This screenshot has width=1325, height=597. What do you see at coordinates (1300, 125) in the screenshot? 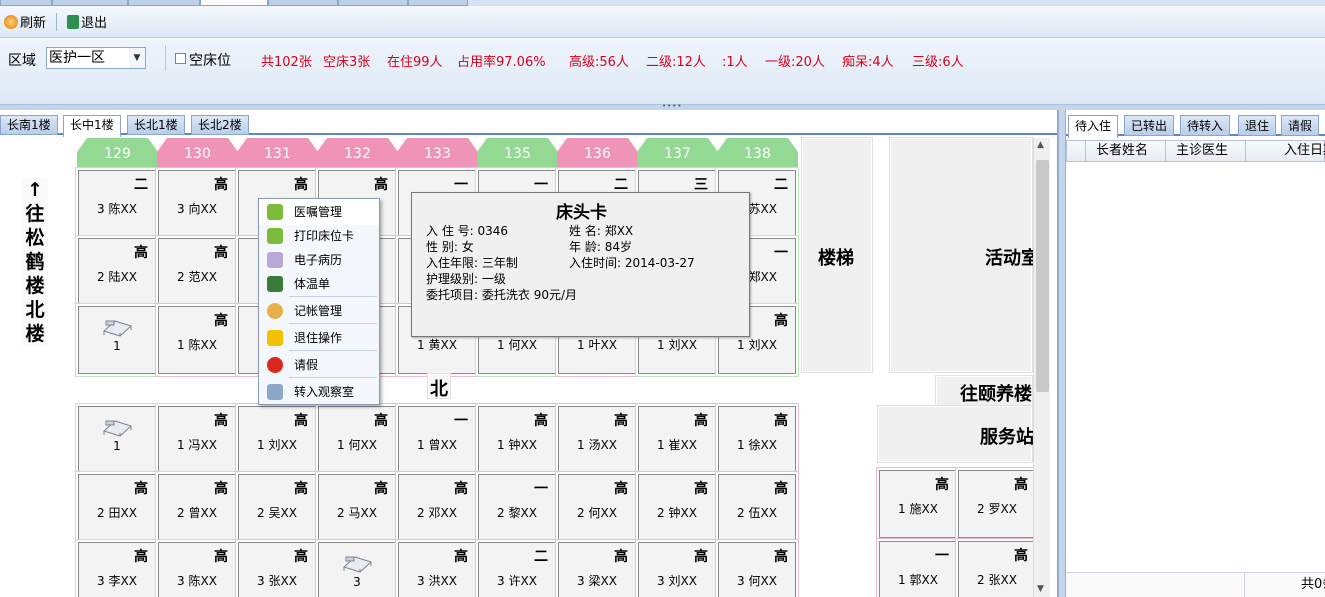
I see `tab-leave: 请假` at bounding box center [1300, 125].